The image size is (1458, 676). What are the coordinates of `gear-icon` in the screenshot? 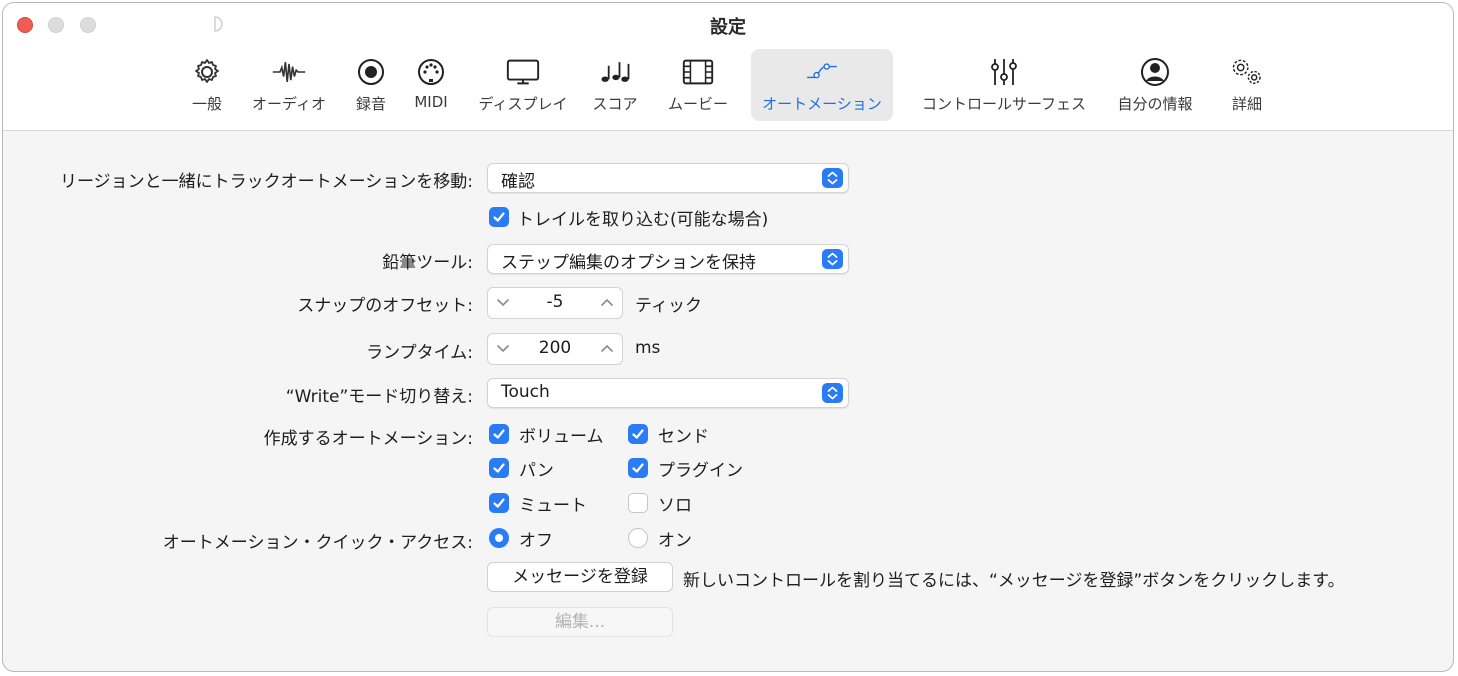 It's located at (207, 72).